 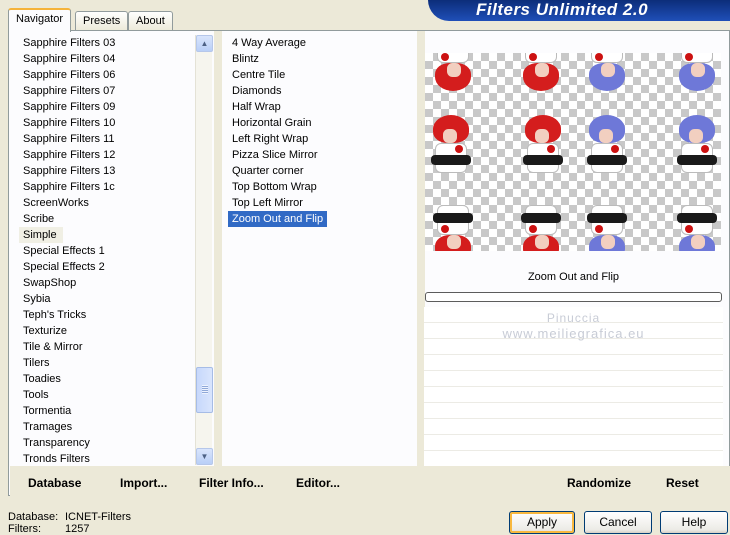 I want to click on category-item: Texturize, so click(x=107, y=331).